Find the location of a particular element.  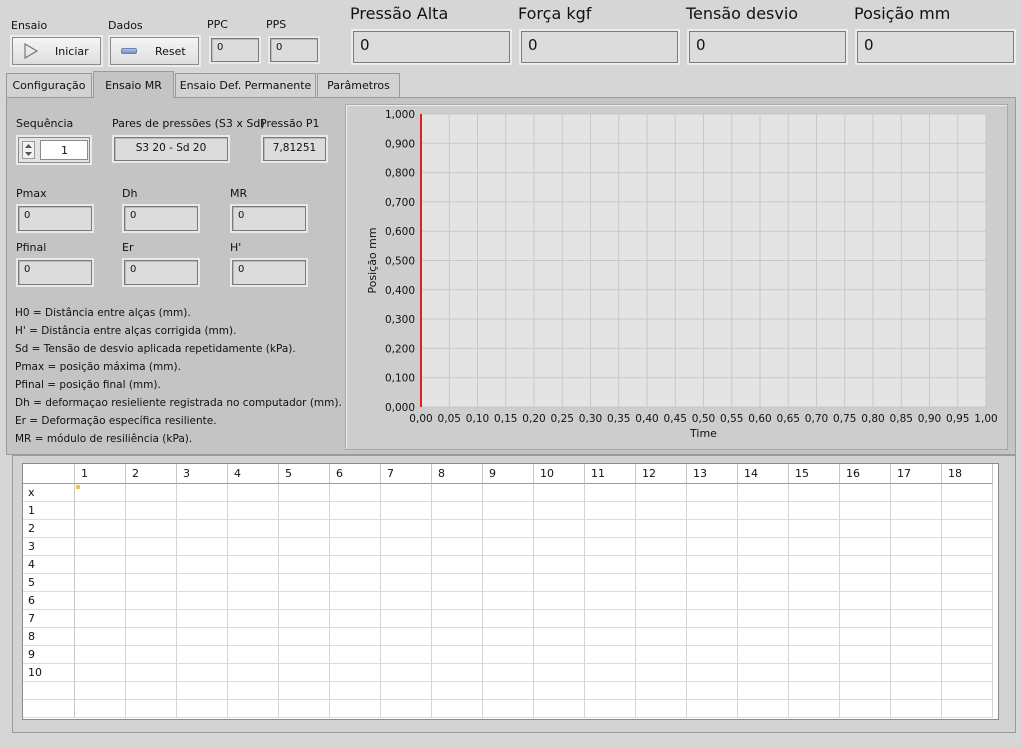

iniciar-button: Iniciar is located at coordinates (56, 51).